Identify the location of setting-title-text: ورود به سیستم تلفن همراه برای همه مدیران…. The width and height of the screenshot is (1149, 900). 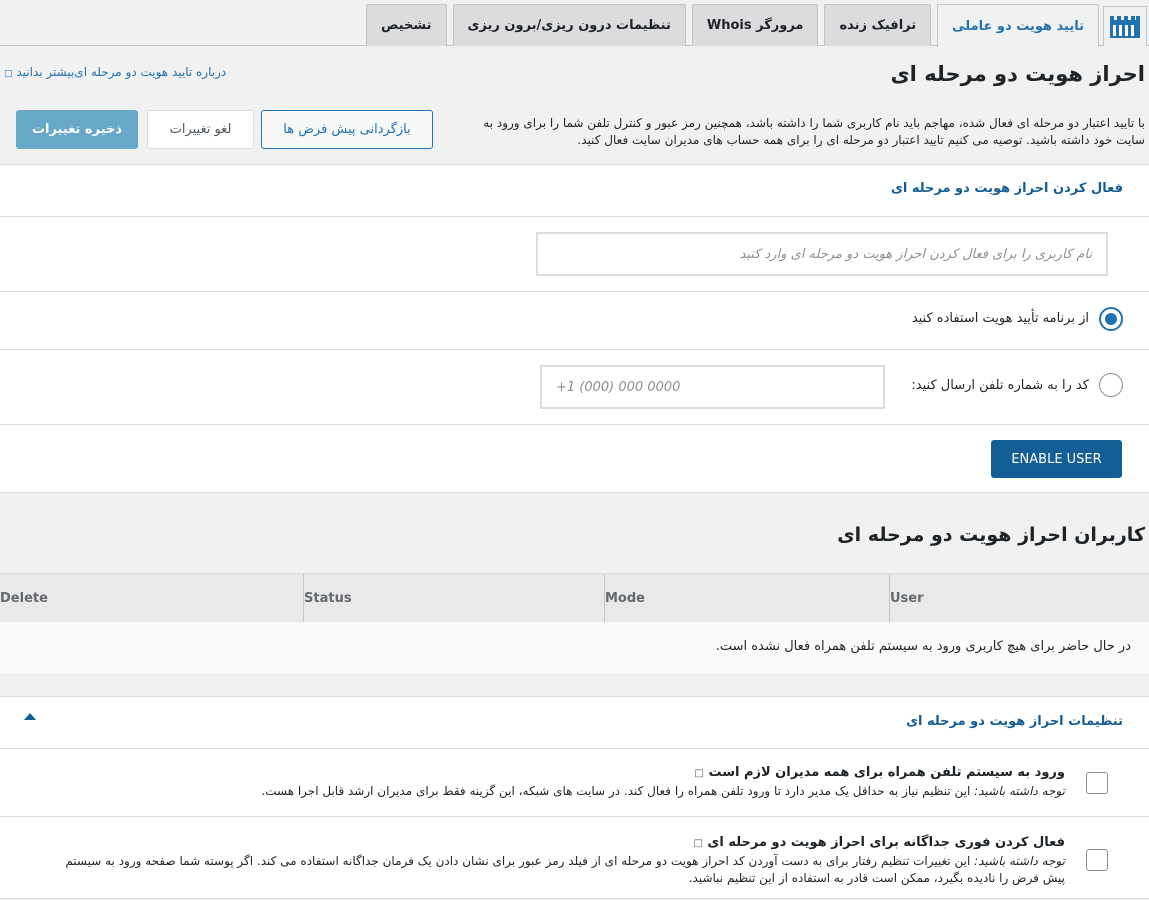
(886, 772).